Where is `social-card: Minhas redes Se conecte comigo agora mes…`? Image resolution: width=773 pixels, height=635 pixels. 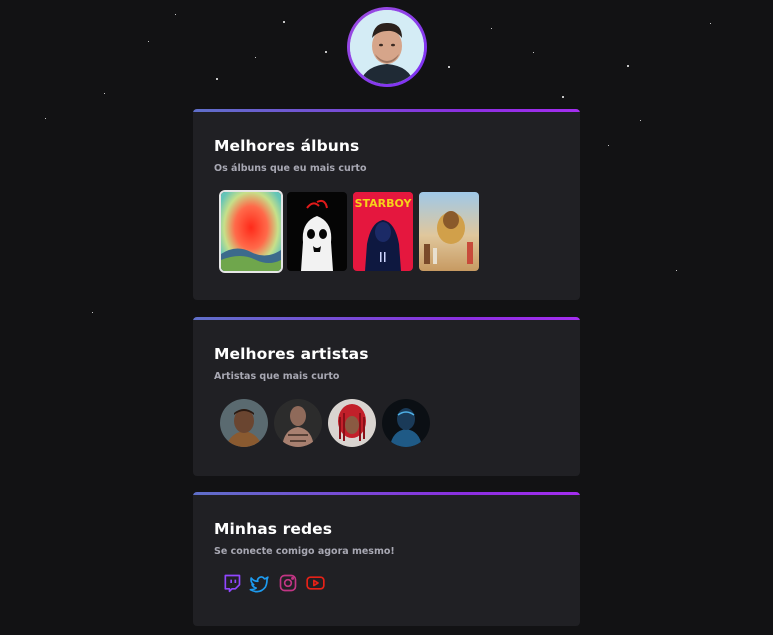
social-card: Minhas redes Se conecte comigo agora mes… is located at coordinates (386, 559).